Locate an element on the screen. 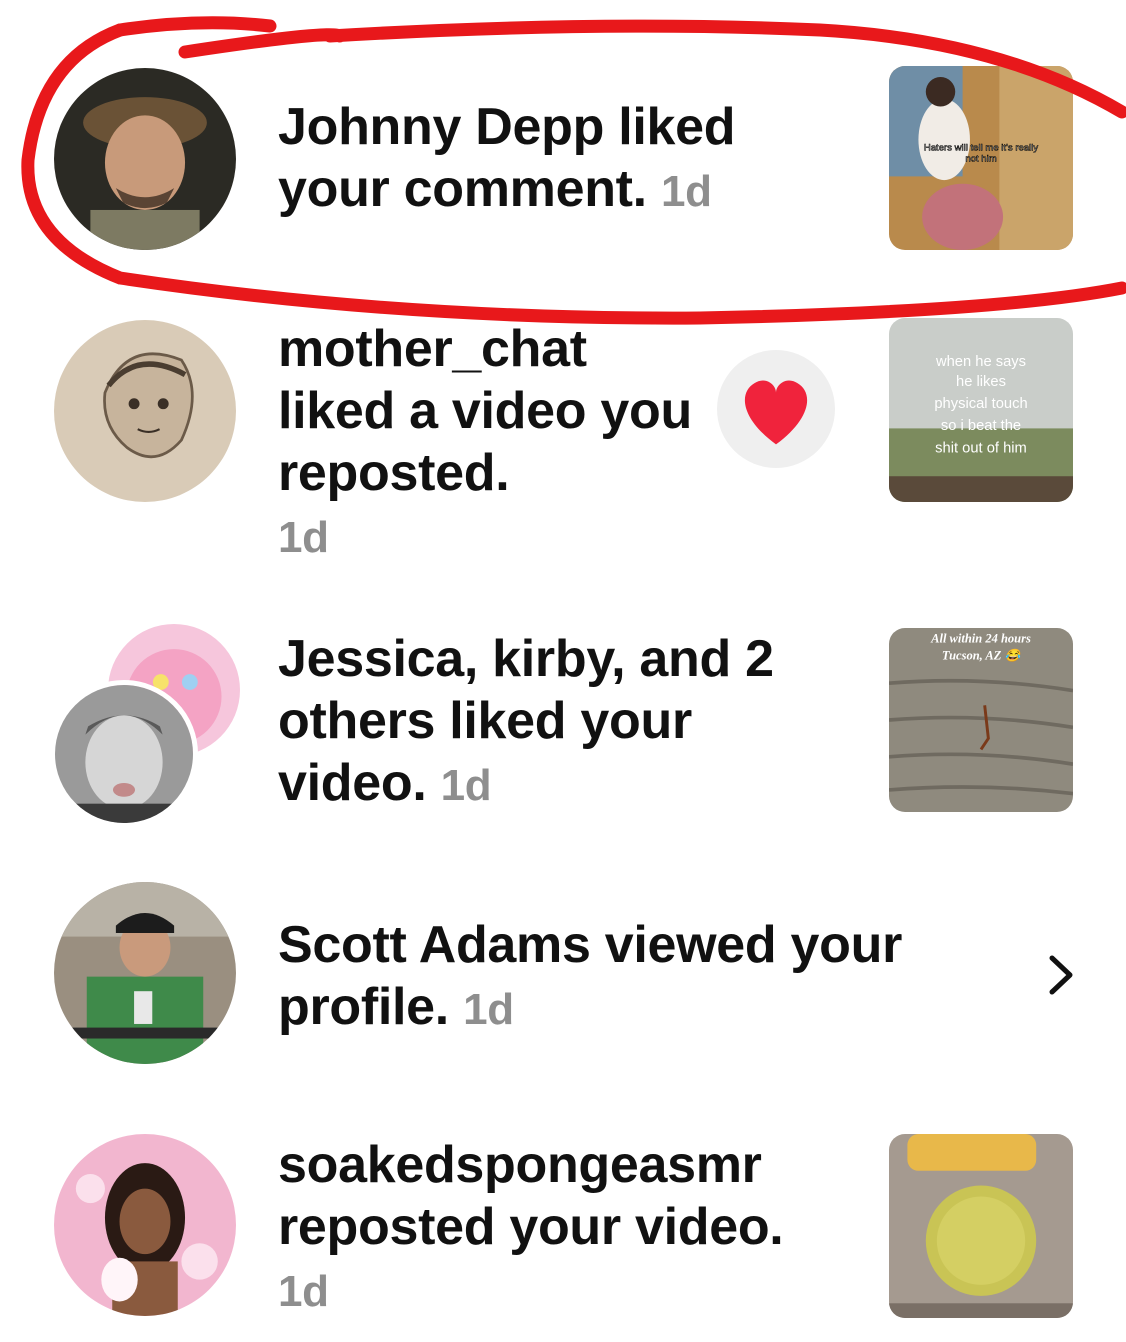 The width and height of the screenshot is (1126, 1342). thumbnail-caption: All within 24 hours is located at coordinates (980, 639).